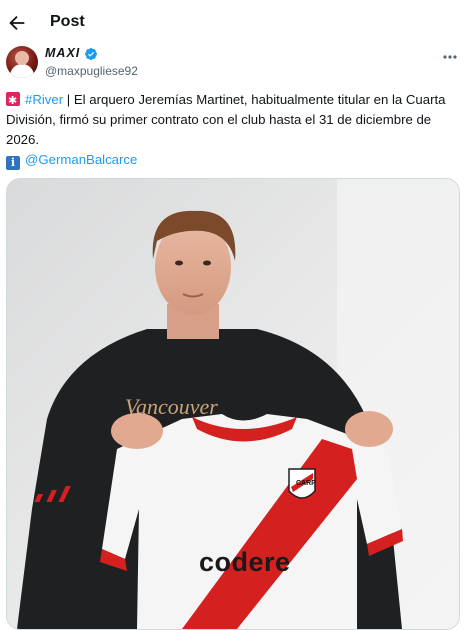  I want to click on jersey-sponsor-text: codere, so click(245, 562).